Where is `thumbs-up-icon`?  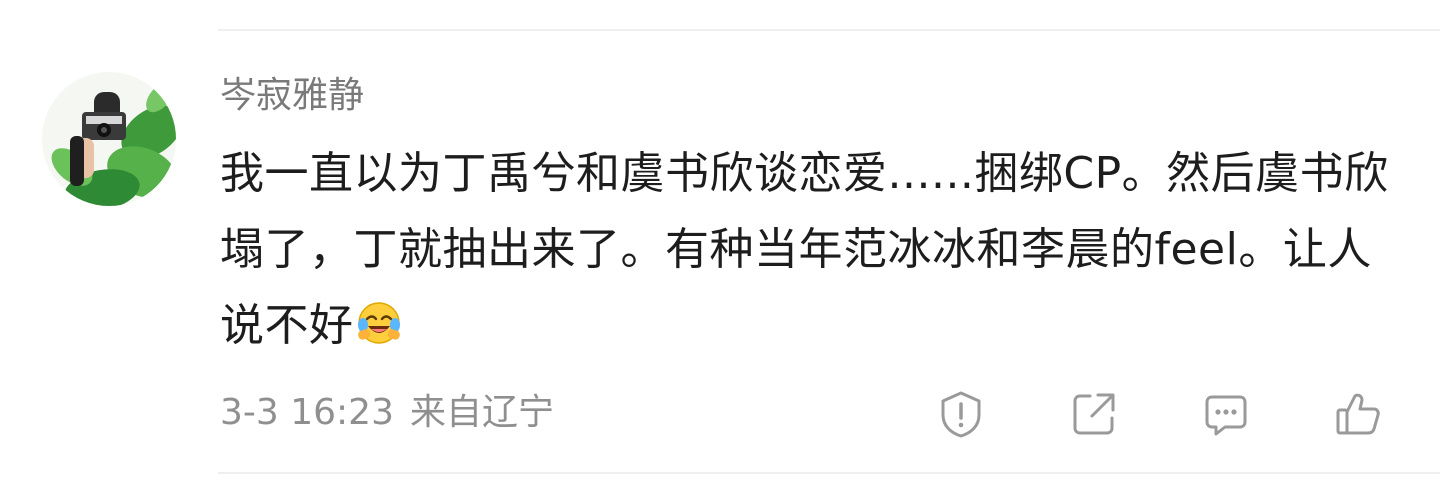
thumbs-up-icon is located at coordinates (1358, 414).